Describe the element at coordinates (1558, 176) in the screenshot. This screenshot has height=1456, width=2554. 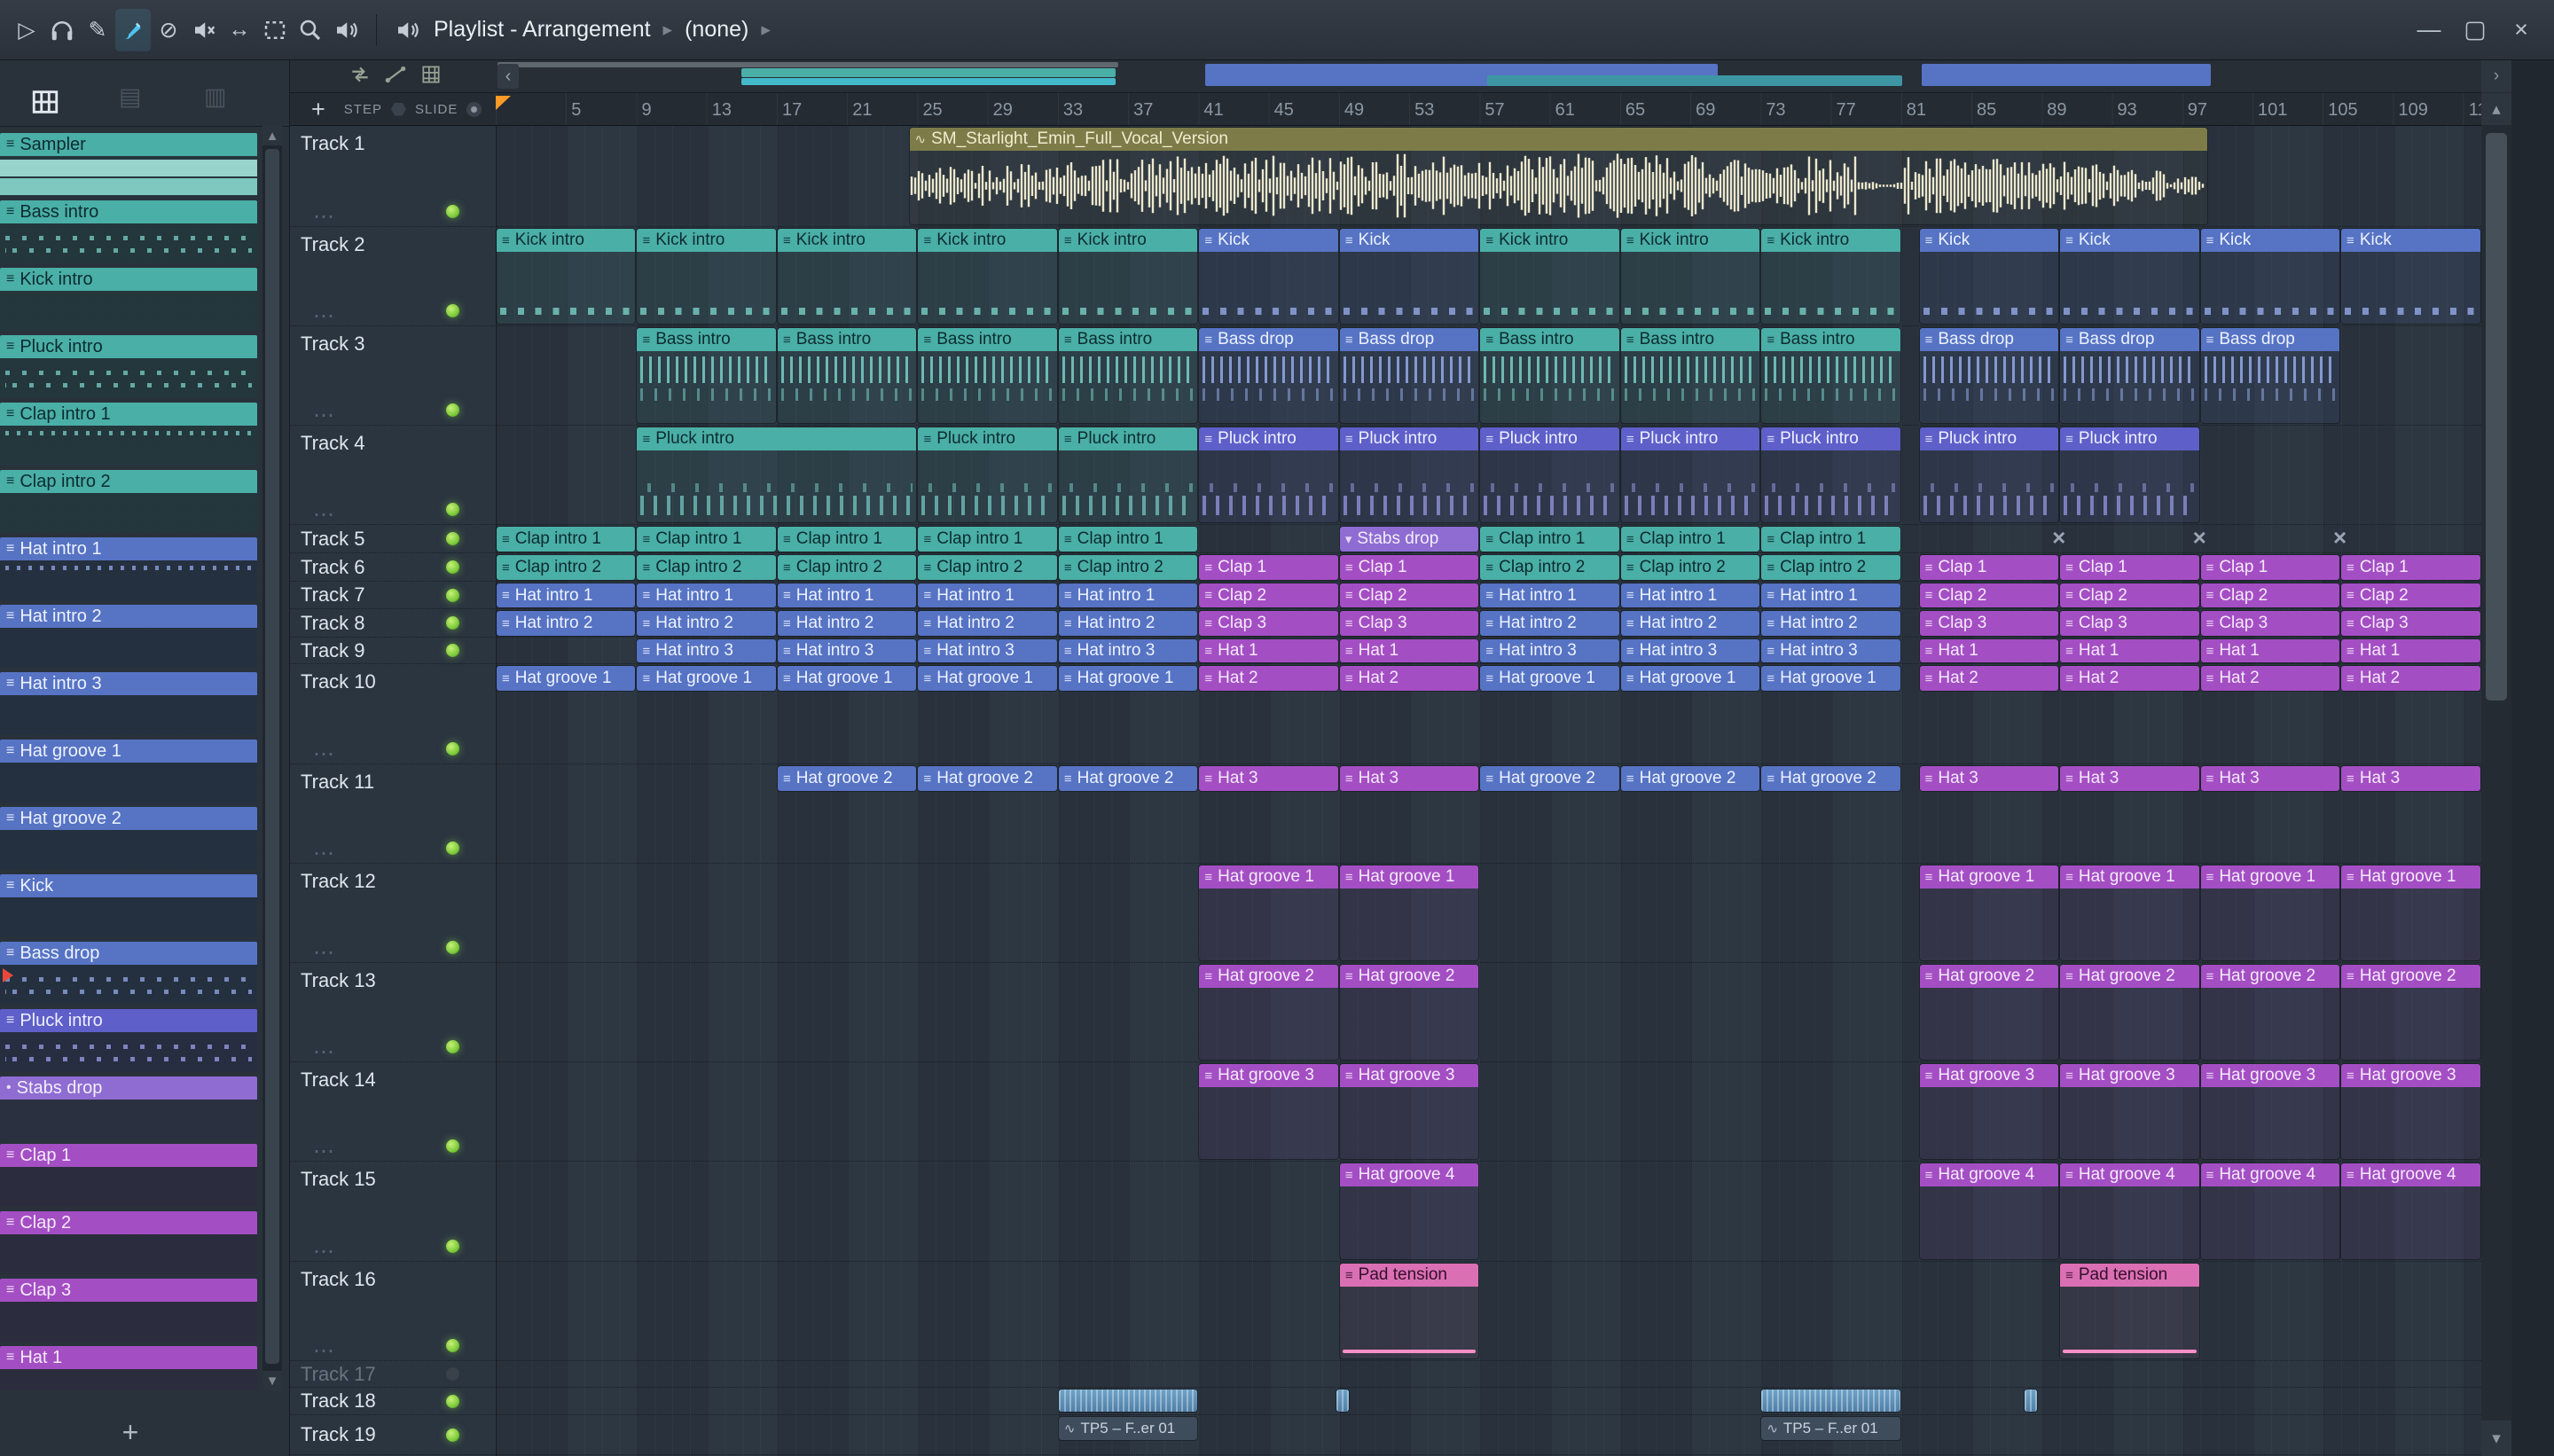
I see `audio-clip-sm-starlight-emin-full-vocal-version: ∿ SM_Starlight_Emin_Full_Vocal_Version` at that location.